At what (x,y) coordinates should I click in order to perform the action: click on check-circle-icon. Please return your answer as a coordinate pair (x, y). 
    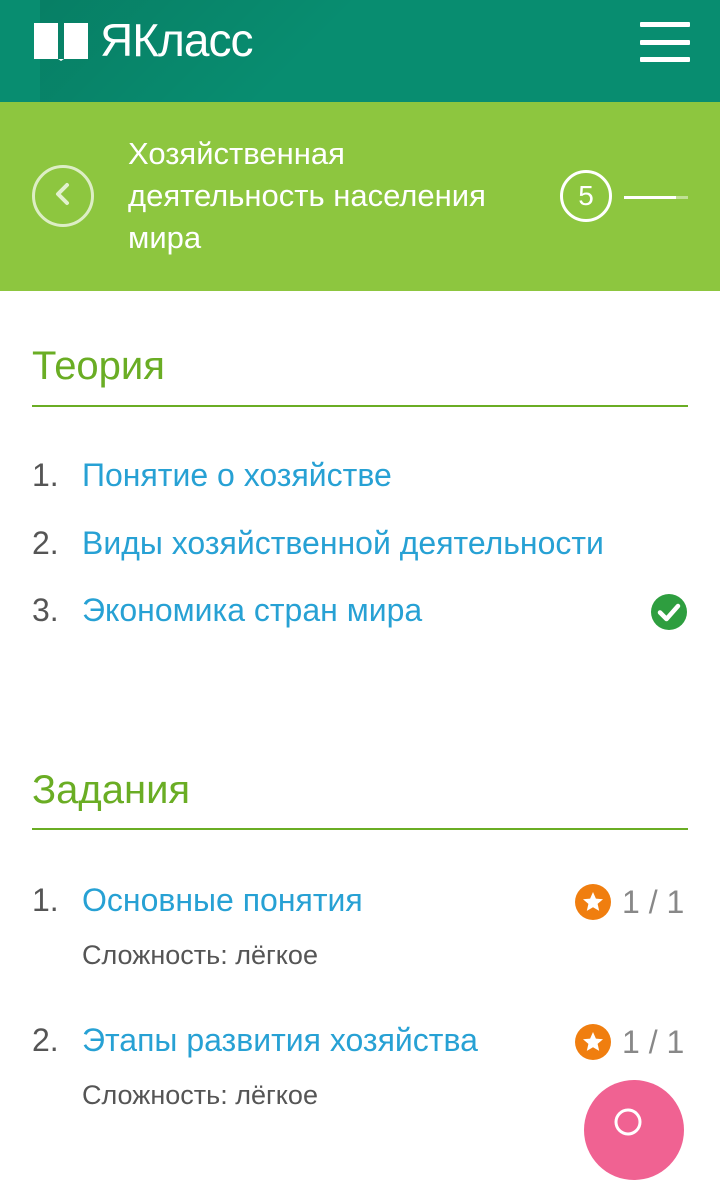
    Looking at the image, I should click on (669, 614).